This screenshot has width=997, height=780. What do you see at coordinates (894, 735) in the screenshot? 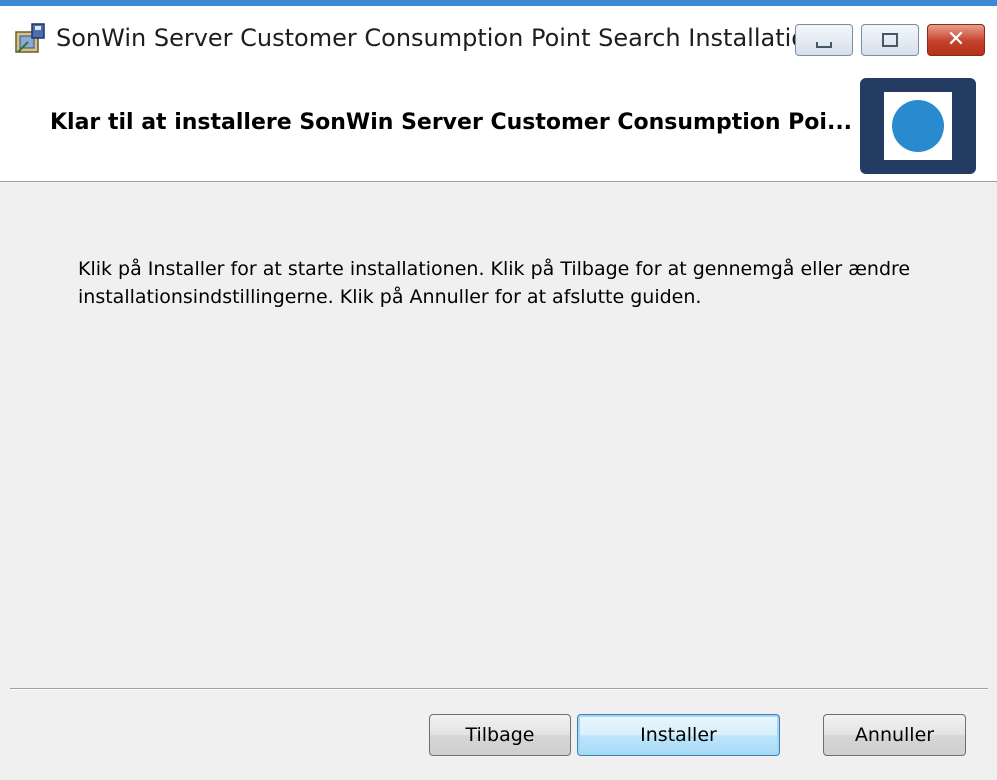
I see `cancel-button: Annuller` at bounding box center [894, 735].